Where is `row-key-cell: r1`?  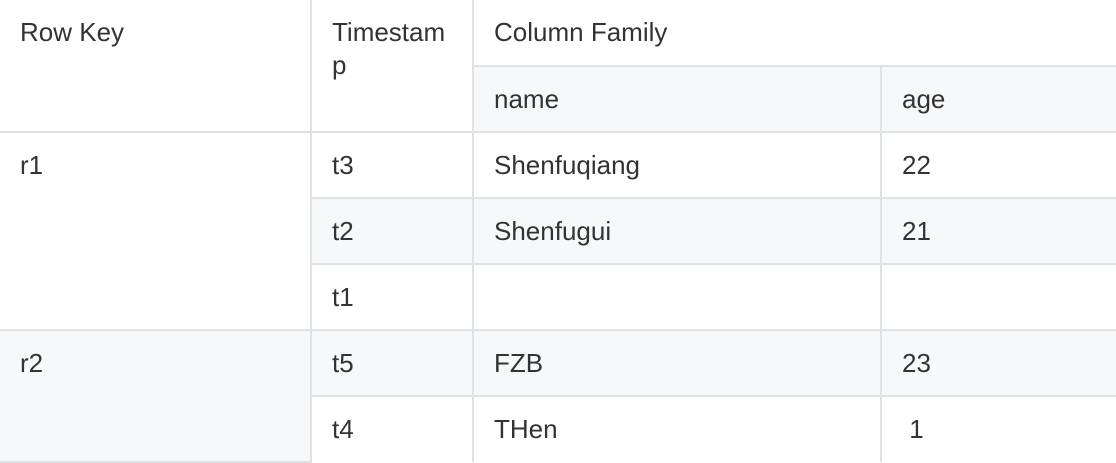 row-key-cell: r1 is located at coordinates (156, 231).